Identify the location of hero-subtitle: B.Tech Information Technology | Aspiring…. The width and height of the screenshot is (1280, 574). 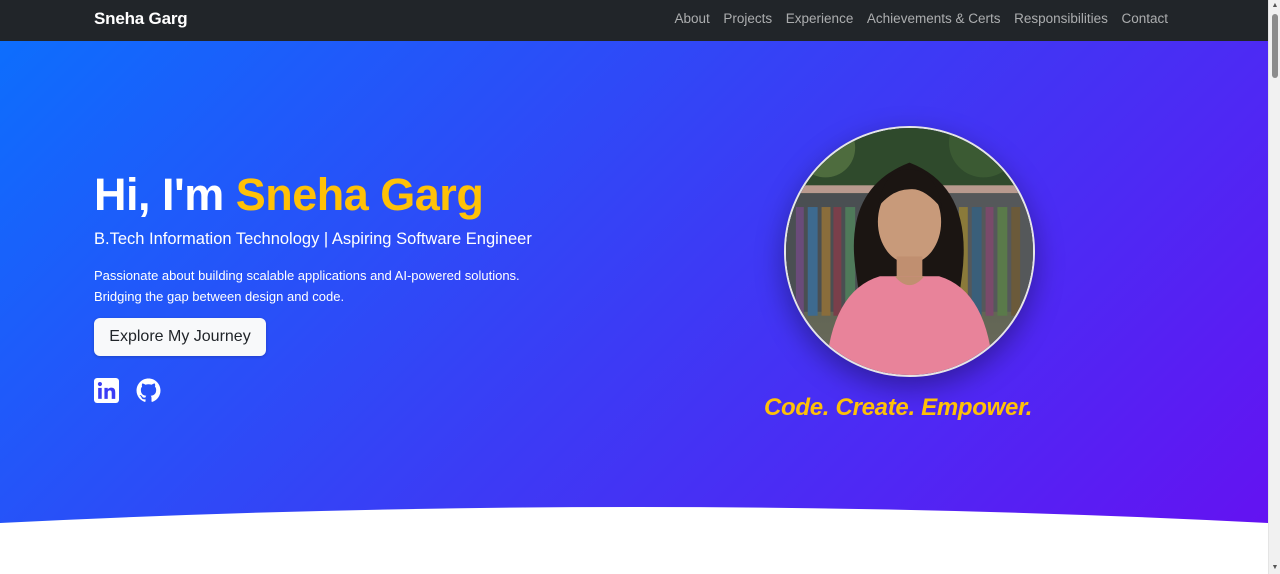
(313, 239).